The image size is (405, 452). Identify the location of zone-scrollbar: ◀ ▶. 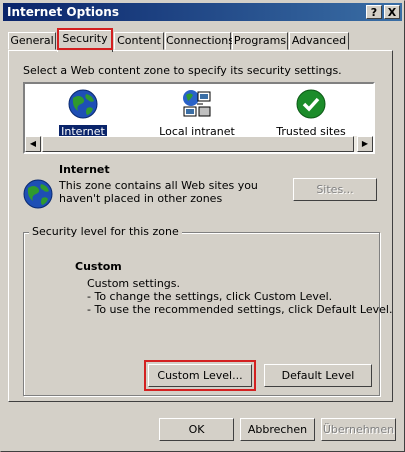
(199, 144).